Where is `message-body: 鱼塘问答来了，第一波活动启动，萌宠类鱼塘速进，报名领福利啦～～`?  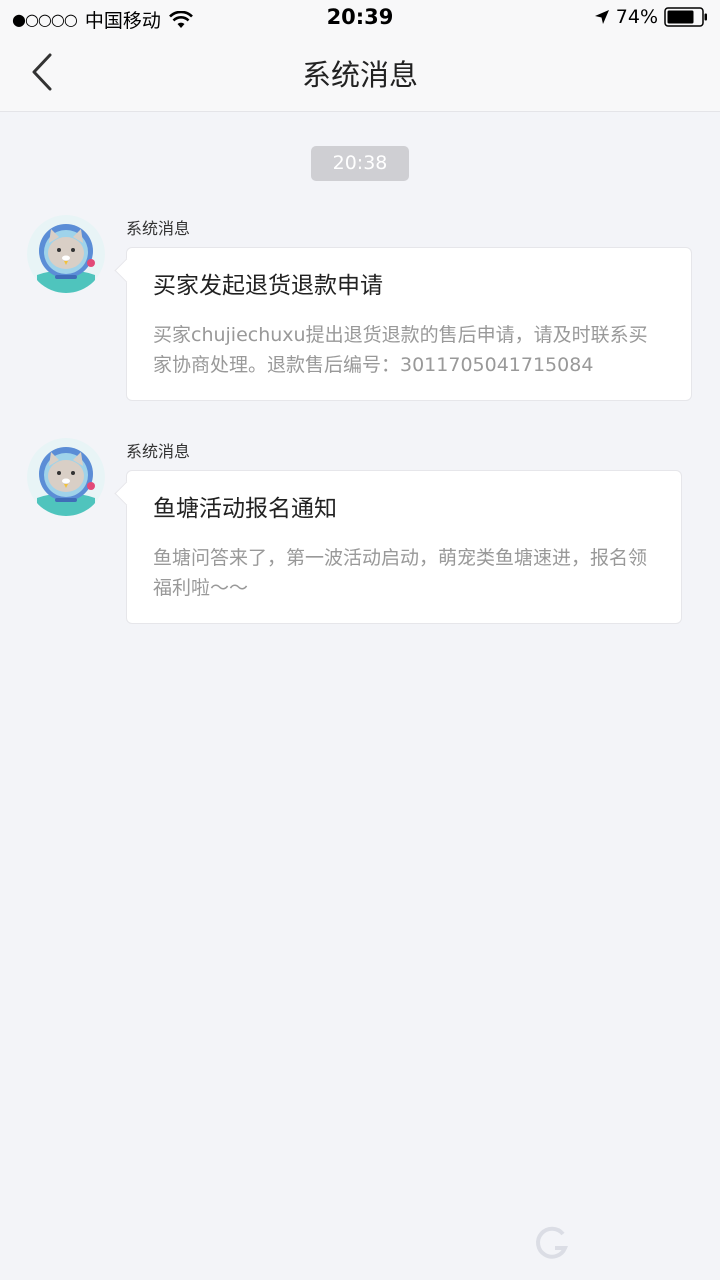 message-body: 鱼塘问答来了，第一波活动启动，萌宠类鱼塘速进，报名领福利啦～～ is located at coordinates (400, 573).